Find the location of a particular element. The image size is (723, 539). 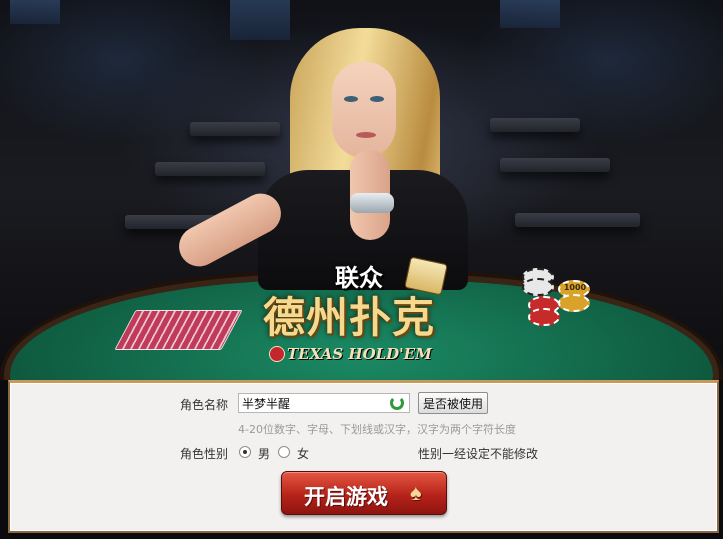

spade-icon: ♠ is located at coordinates (416, 492).